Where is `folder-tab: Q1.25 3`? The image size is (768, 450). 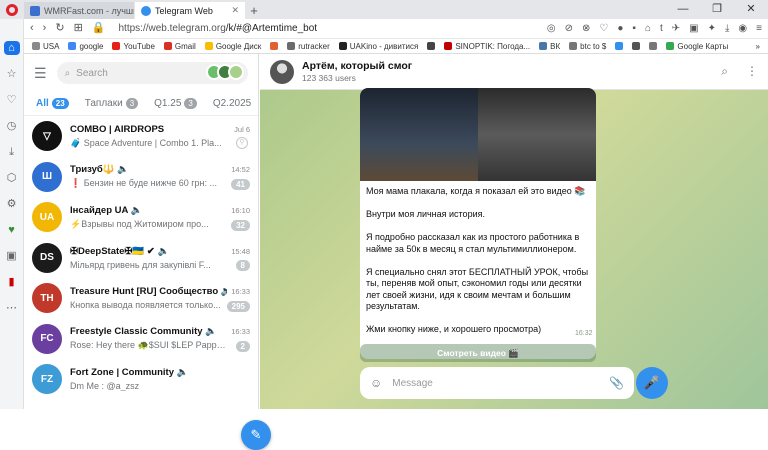
folder-tab: Q1.25 3 is located at coordinates (175, 103).